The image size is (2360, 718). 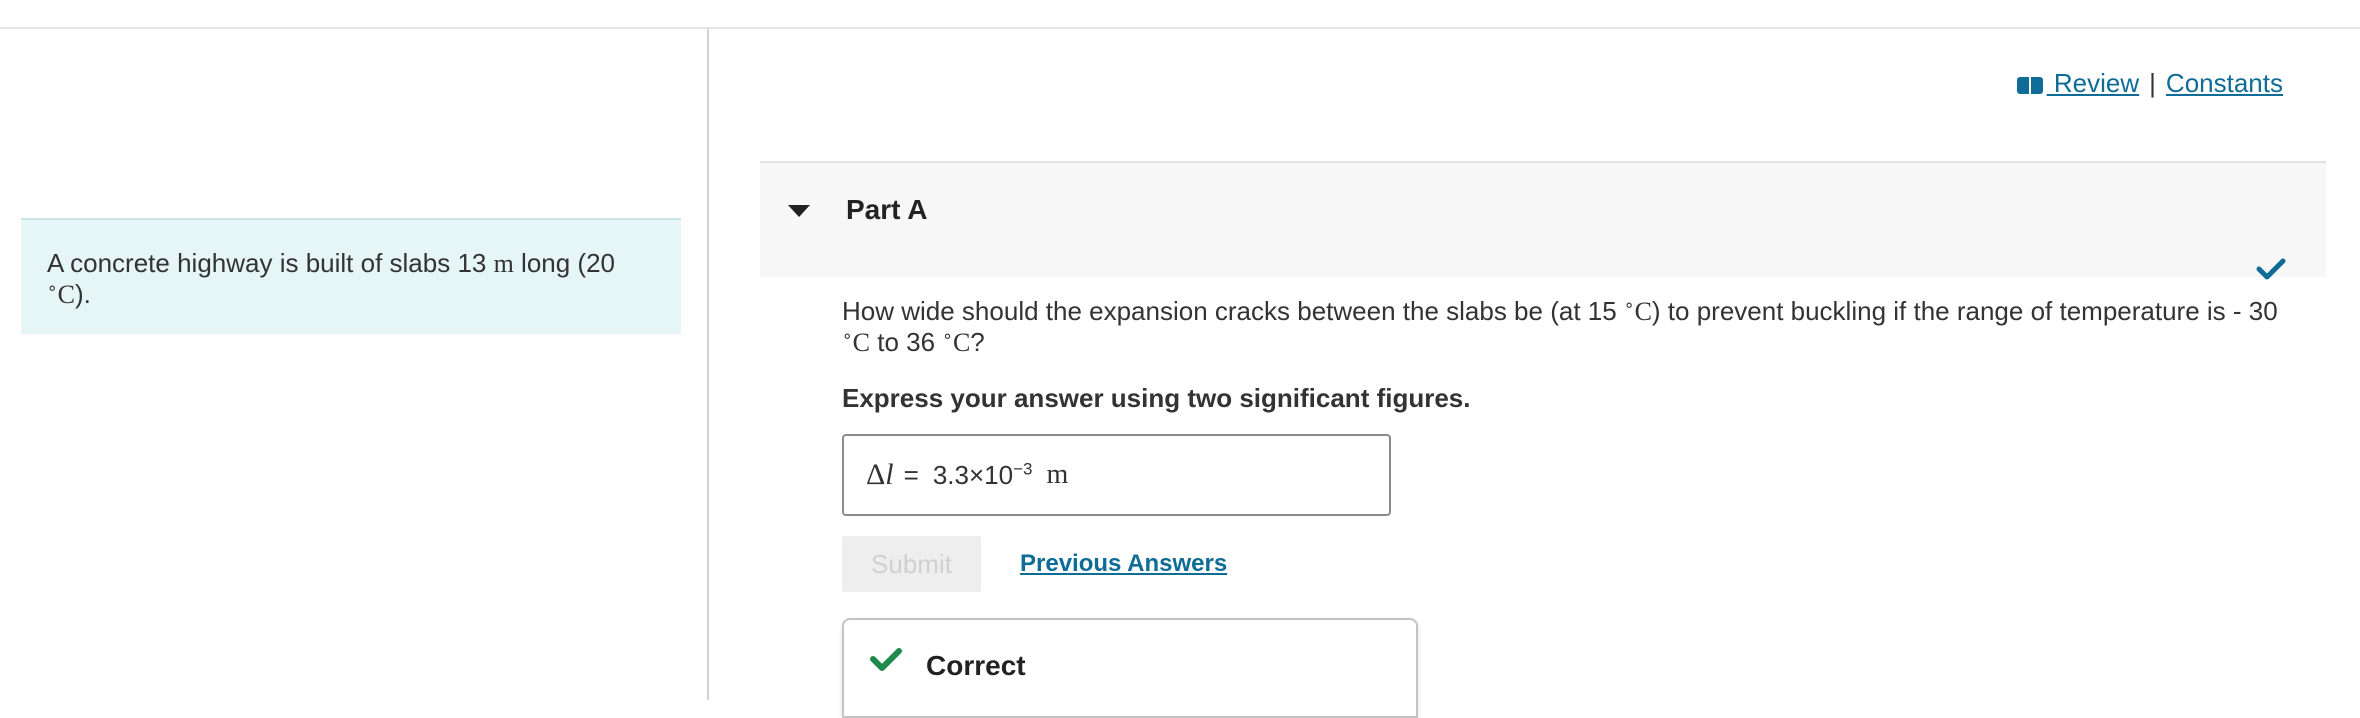 I want to click on answer-value: 3.3×10−3, so click(x=983, y=475).